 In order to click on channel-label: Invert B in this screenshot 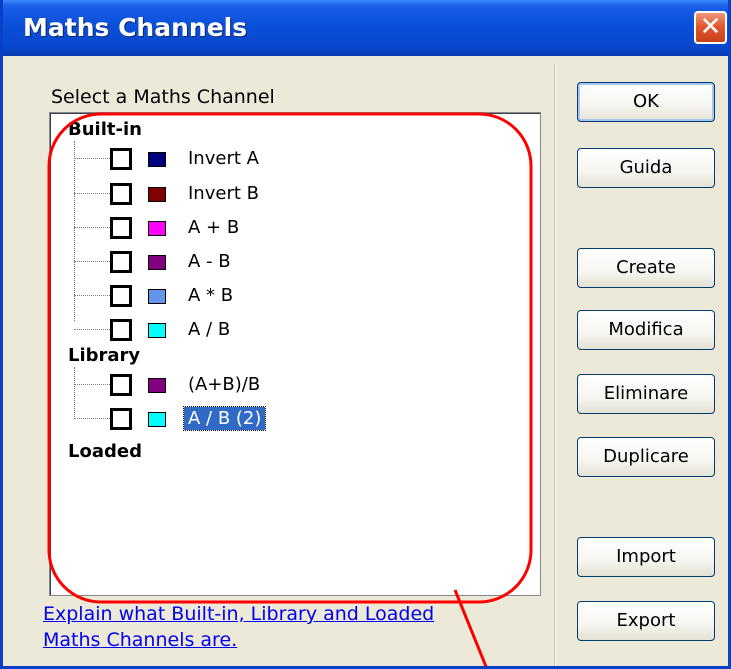, I will do `click(223, 193)`.